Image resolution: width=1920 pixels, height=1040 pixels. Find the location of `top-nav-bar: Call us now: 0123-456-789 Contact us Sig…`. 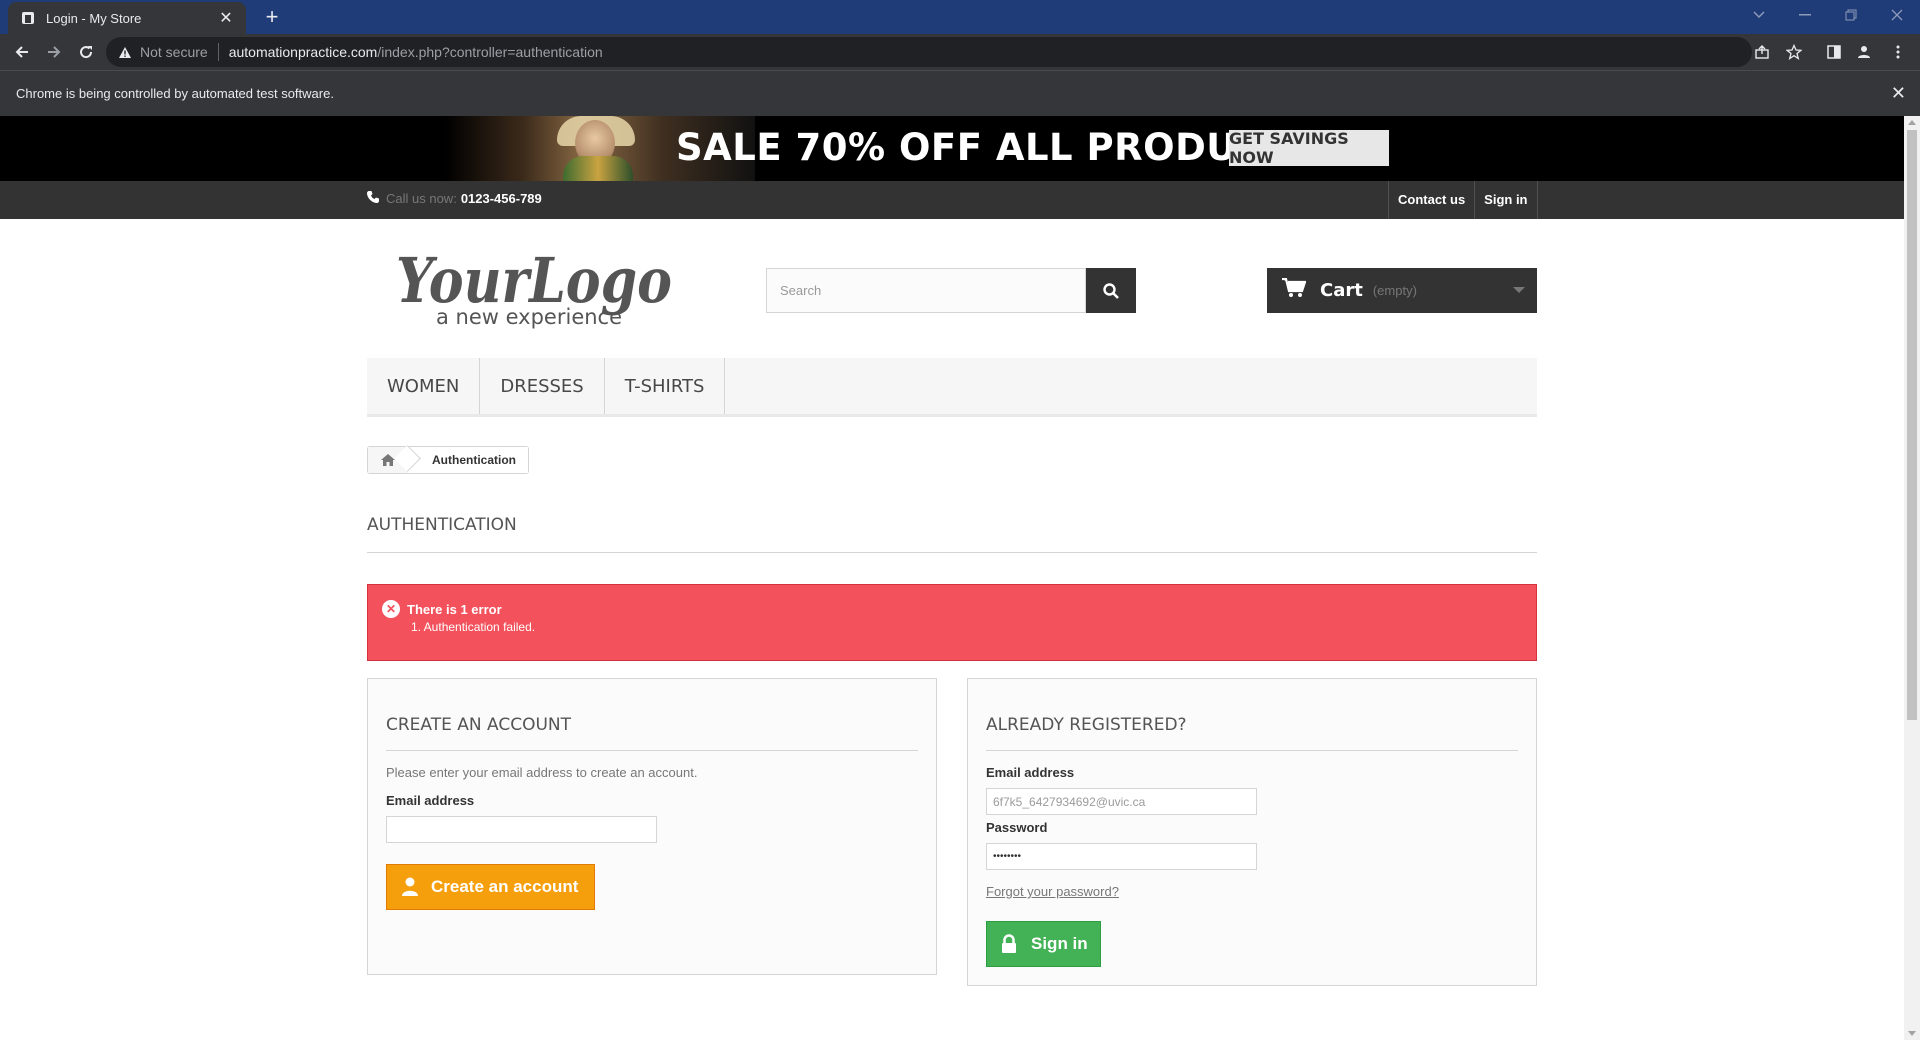

top-nav-bar: Call us now: 0123-456-789 Contact us Sig… is located at coordinates (952, 200).